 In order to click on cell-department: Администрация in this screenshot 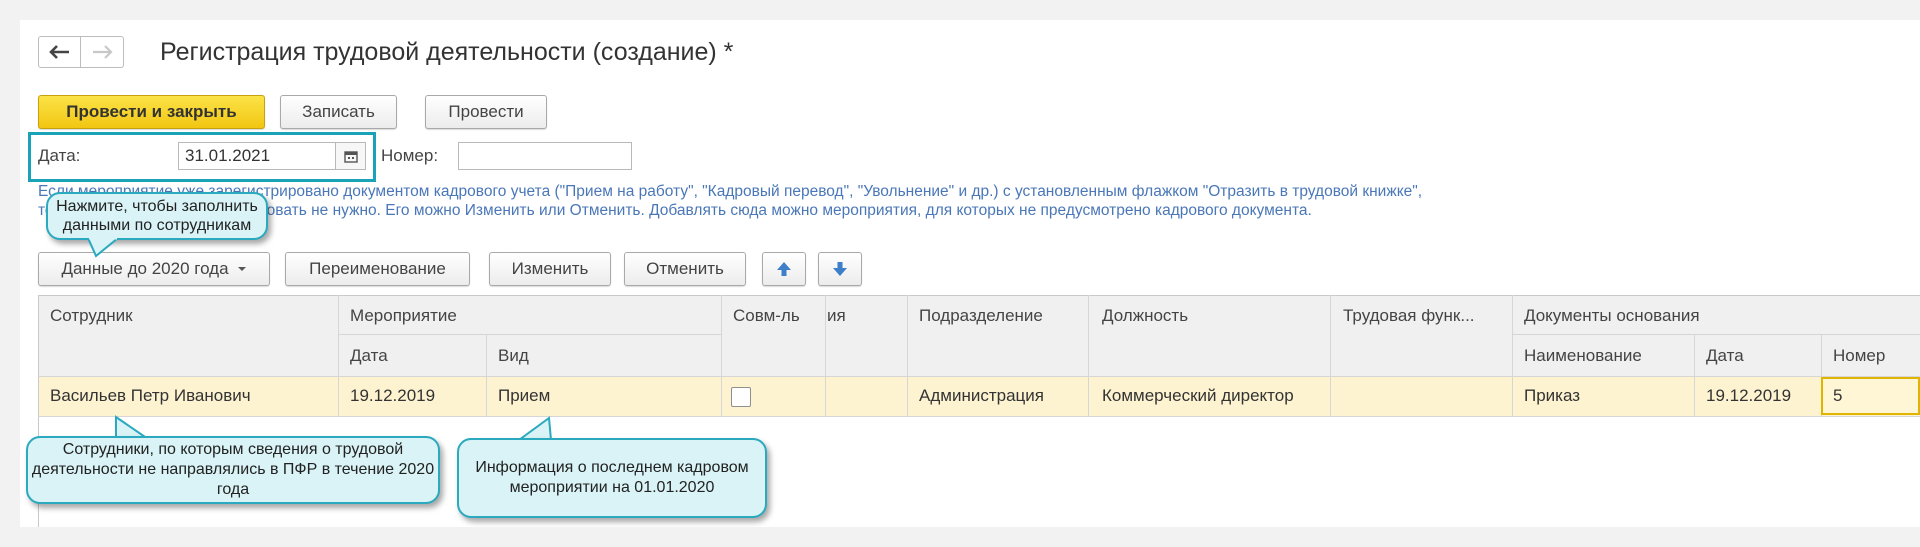, I will do `click(981, 396)`.